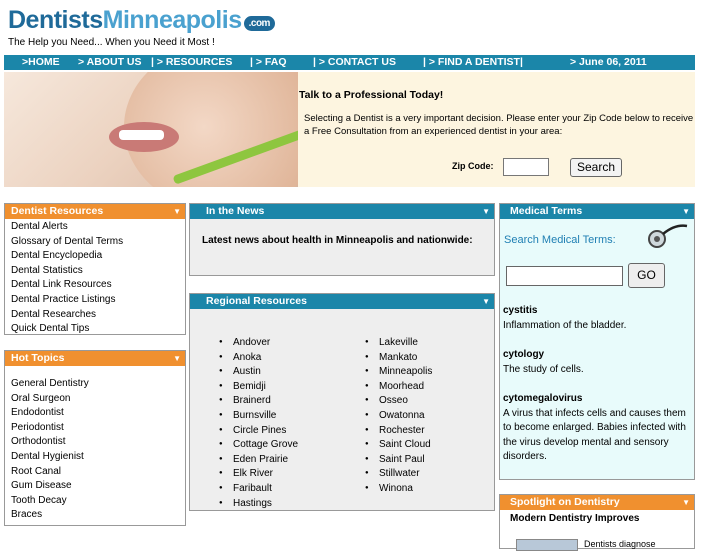 The height and width of the screenshot is (551, 727). I want to click on spotlight-snippet: Dentists diagnose, so click(620, 544).